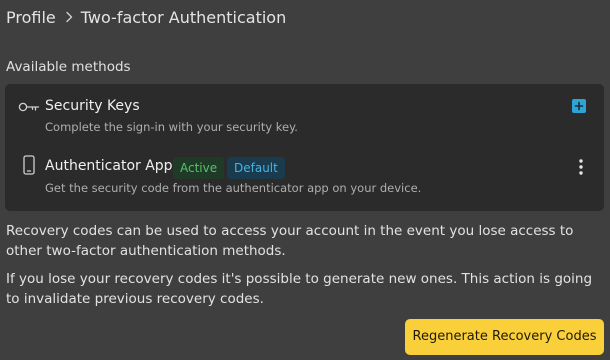 This screenshot has height=360, width=610. I want to click on default-badge: Default, so click(256, 168).